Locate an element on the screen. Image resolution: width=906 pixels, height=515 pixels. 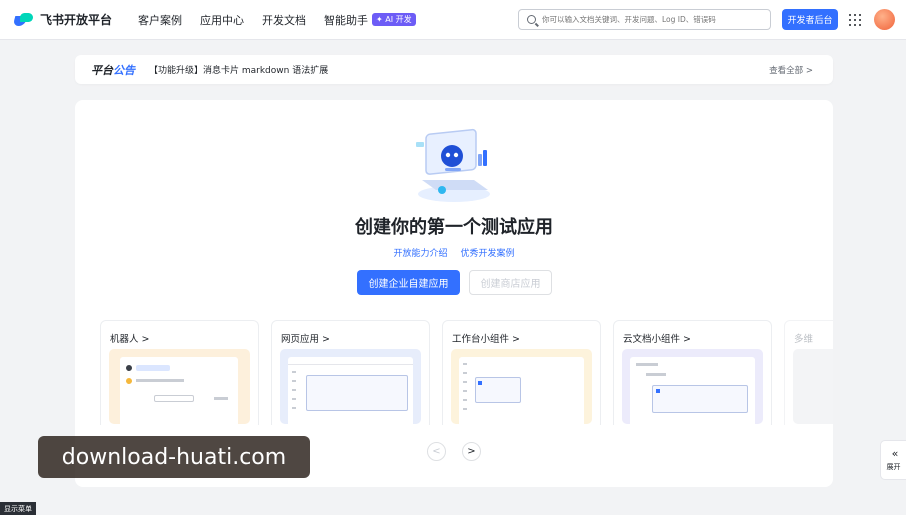
app-grid-icon is located at coordinates (855, 20).